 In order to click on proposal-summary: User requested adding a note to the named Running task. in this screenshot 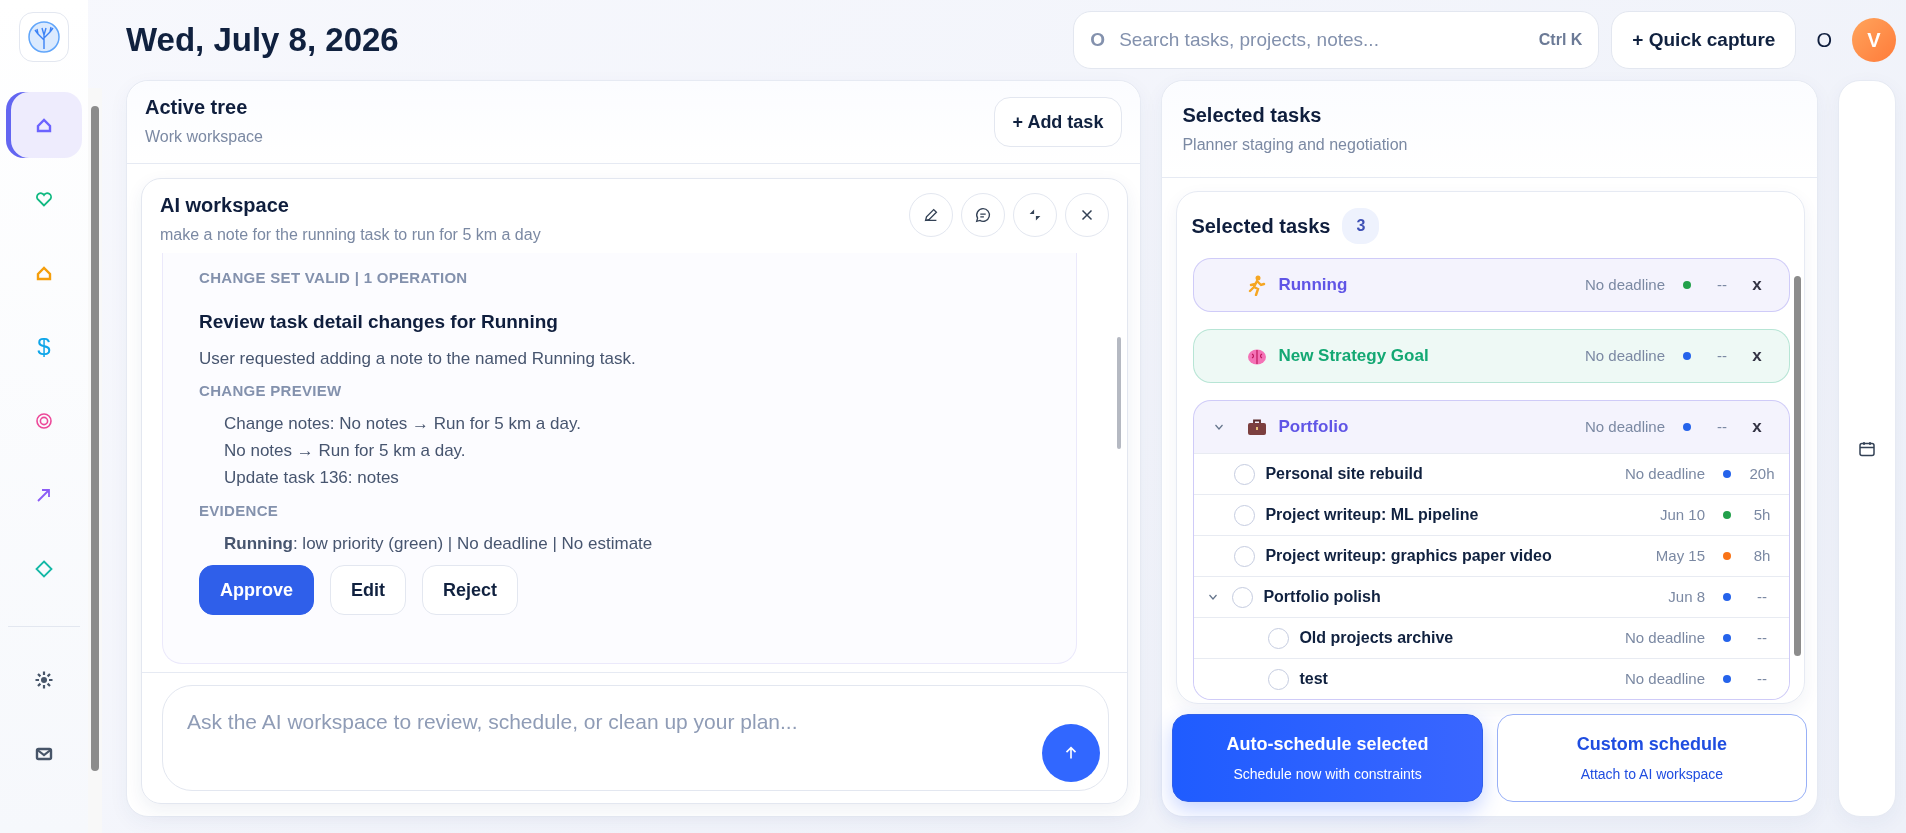, I will do `click(418, 359)`.